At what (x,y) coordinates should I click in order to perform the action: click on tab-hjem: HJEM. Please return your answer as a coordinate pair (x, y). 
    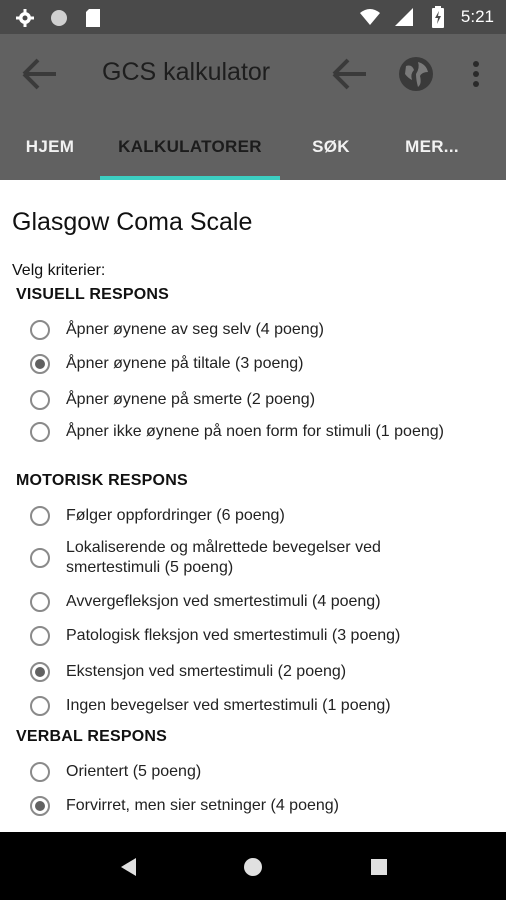
    Looking at the image, I should click on (50, 147).